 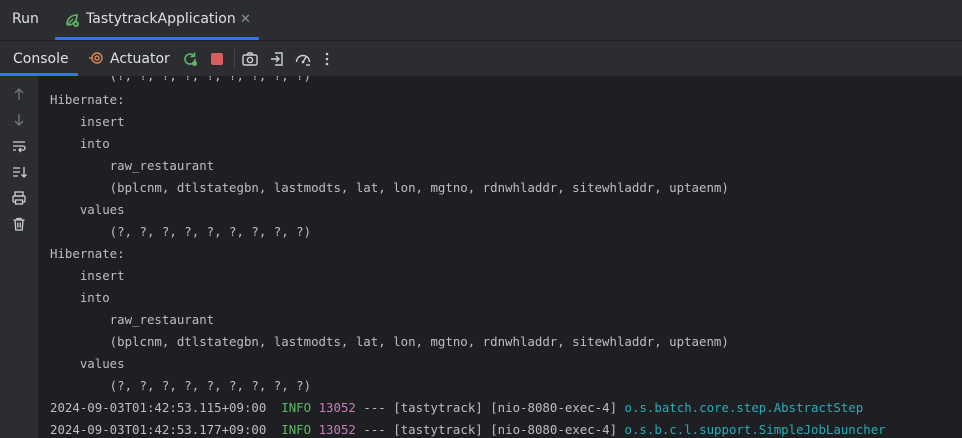 What do you see at coordinates (481, 58) in the screenshot?
I see `console-toolbar: Console Actuator` at bounding box center [481, 58].